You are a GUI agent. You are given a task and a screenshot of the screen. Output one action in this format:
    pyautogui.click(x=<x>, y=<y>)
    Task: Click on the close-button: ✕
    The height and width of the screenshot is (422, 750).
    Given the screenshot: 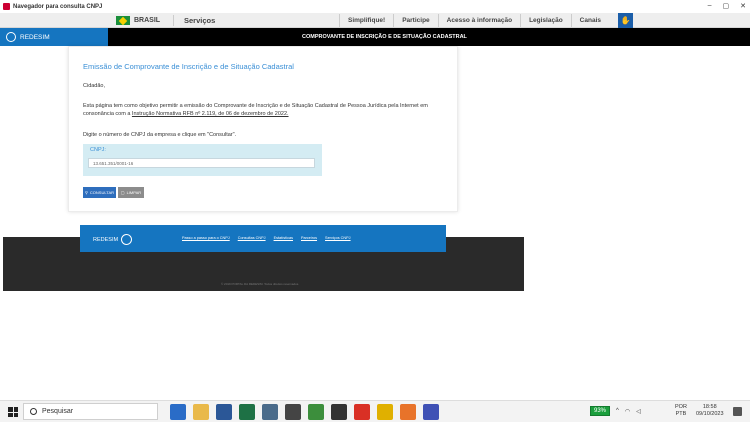 What is the action you would take?
    pyautogui.click(x=743, y=6)
    